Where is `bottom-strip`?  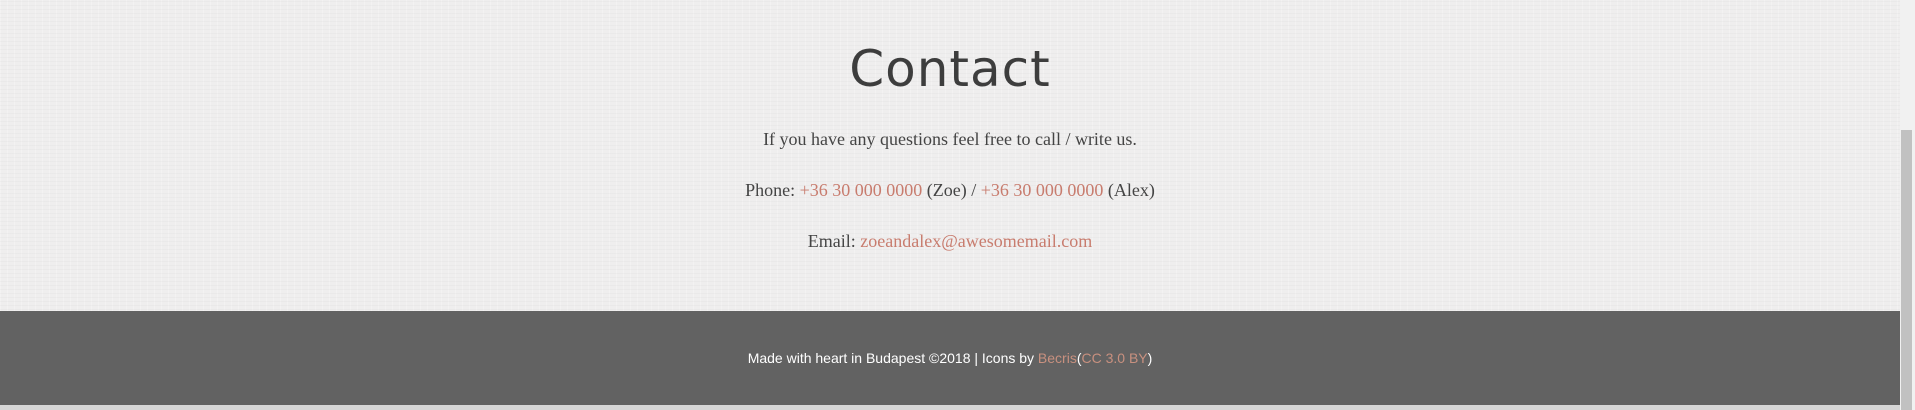 bottom-strip is located at coordinates (950, 407).